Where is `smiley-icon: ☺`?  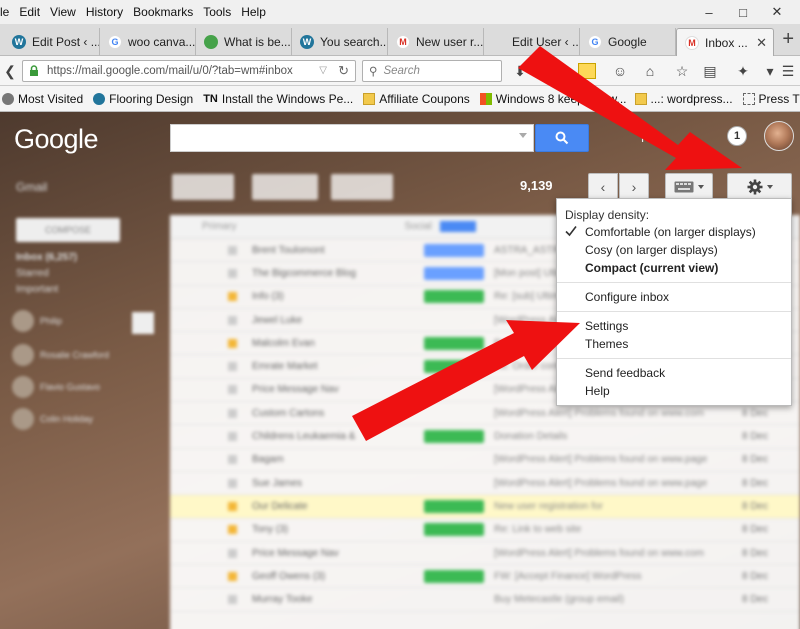
smiley-icon: ☺ is located at coordinates (620, 71).